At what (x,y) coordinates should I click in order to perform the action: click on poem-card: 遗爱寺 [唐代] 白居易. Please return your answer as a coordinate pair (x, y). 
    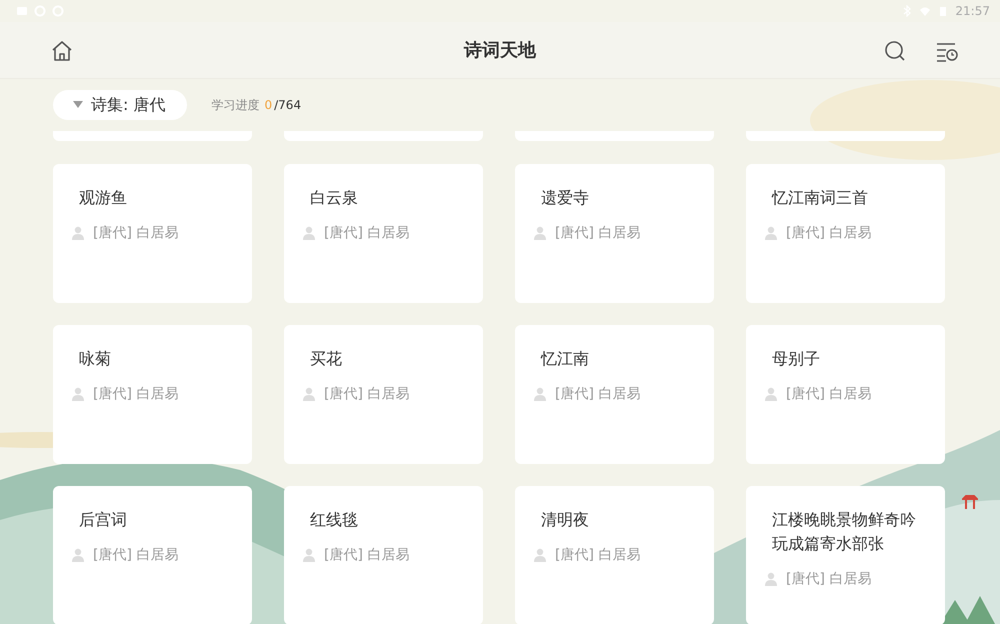
    Looking at the image, I should click on (614, 233).